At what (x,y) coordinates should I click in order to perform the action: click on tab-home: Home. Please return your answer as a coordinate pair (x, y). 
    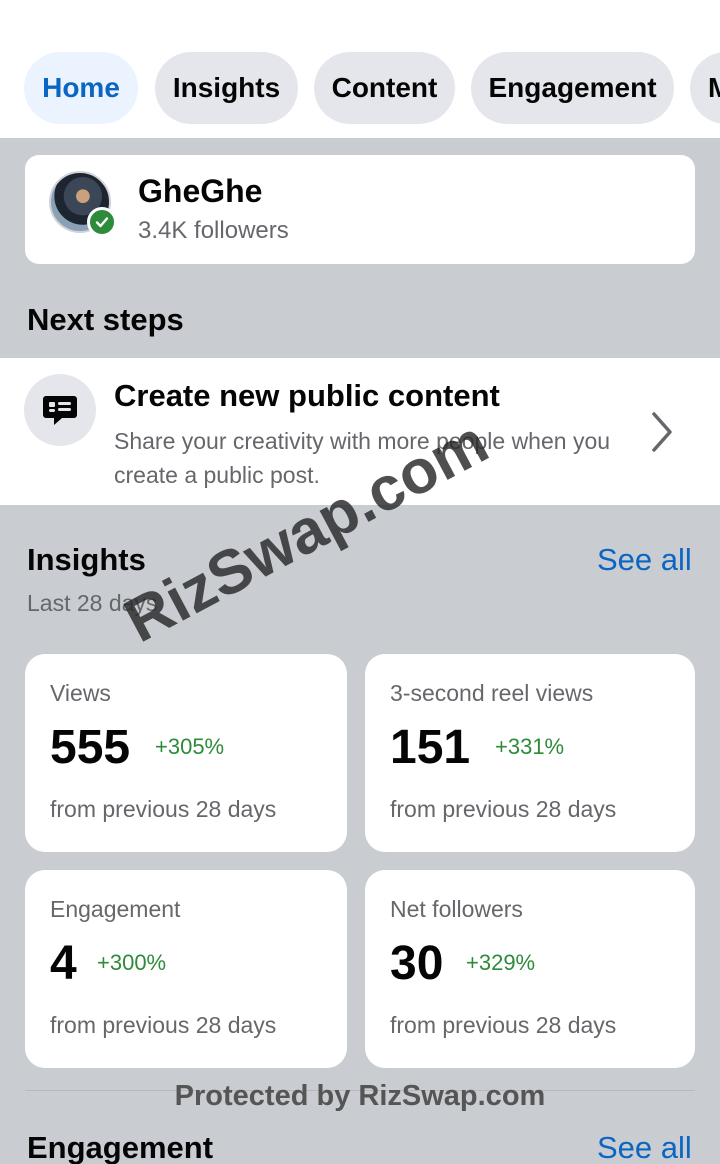
    Looking at the image, I should click on (81, 88).